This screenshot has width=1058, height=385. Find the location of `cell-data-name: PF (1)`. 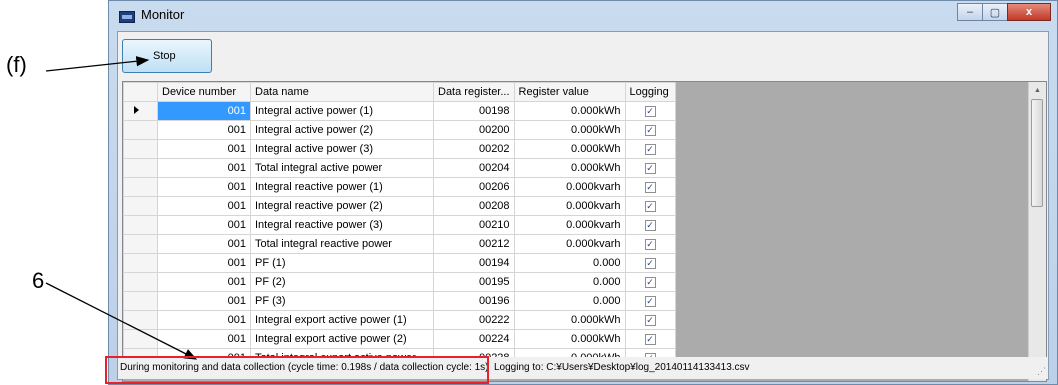

cell-data-name: PF (1) is located at coordinates (342, 263).